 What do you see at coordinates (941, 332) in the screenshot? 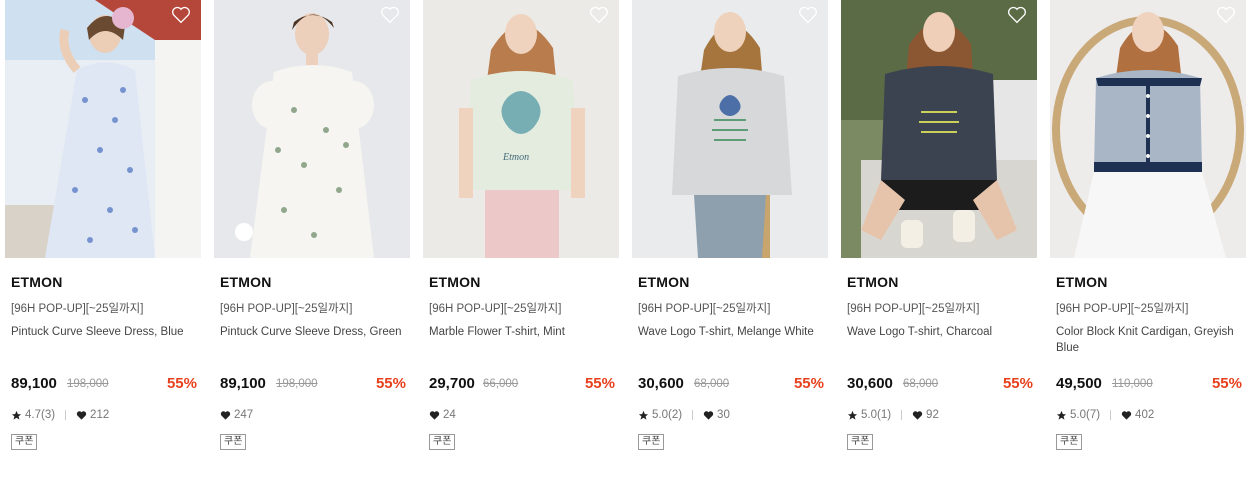
I see `product-name: Wave Logo T-shirt, Charcoal` at bounding box center [941, 332].